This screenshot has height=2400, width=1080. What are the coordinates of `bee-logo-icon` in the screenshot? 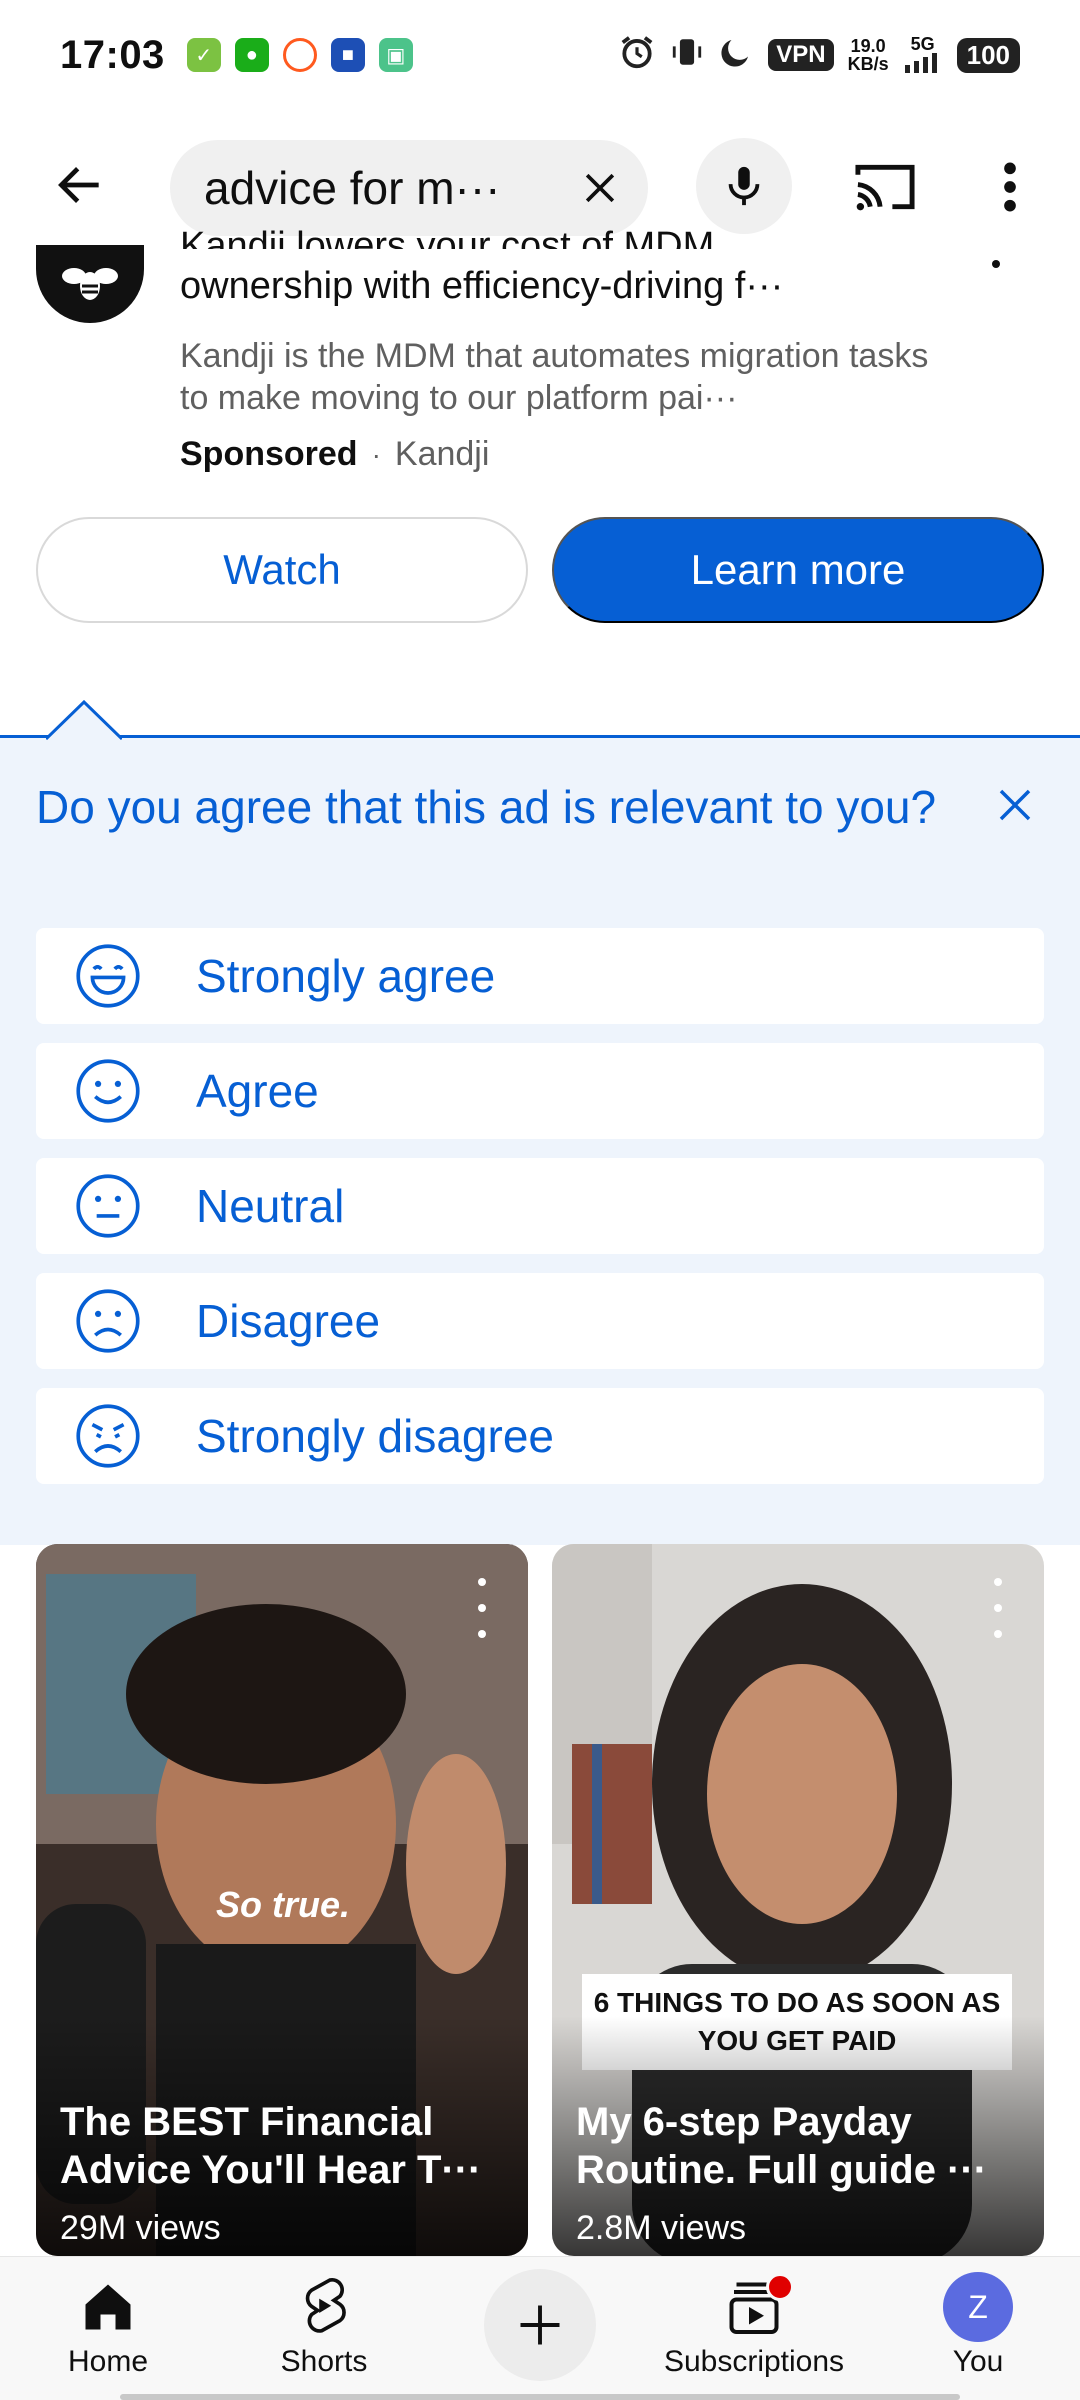 It's located at (90, 284).